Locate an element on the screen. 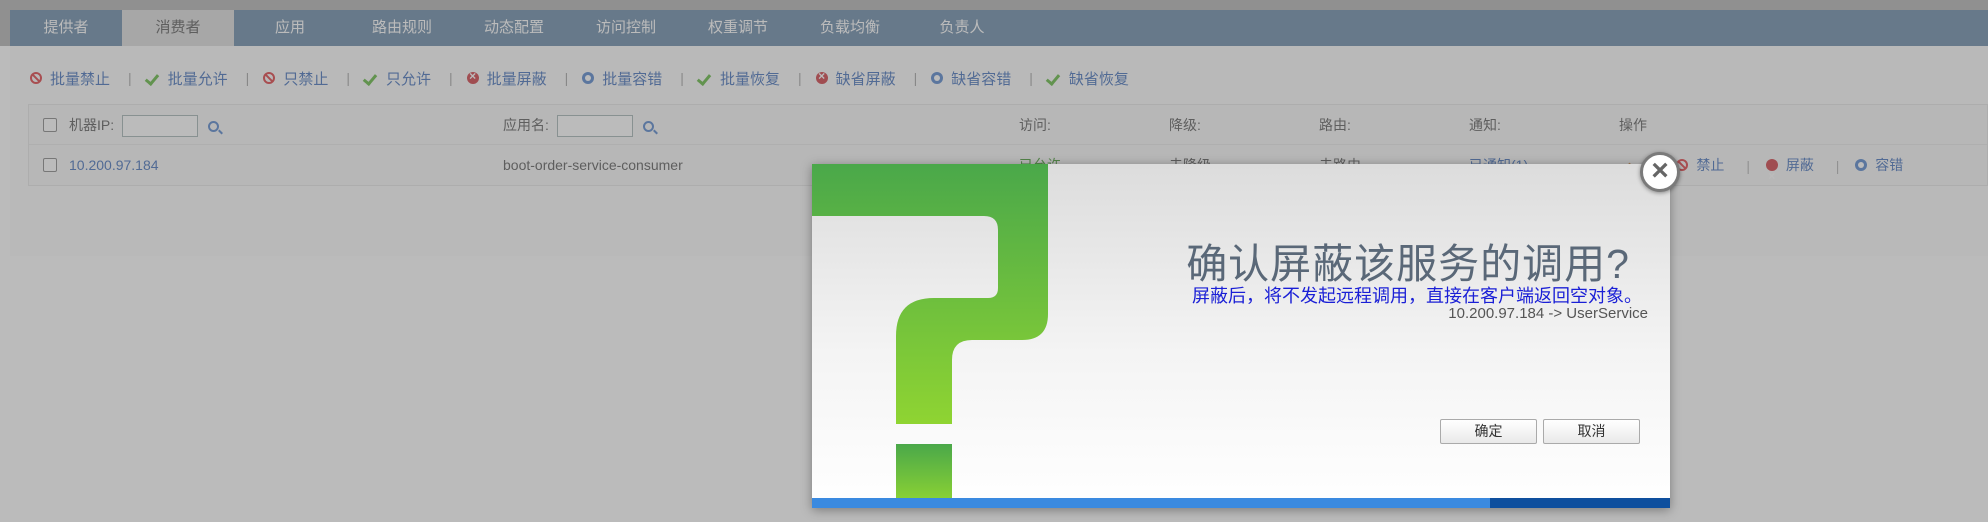 The height and width of the screenshot is (522, 1988). question-mark-icon is located at coordinates (930, 331).